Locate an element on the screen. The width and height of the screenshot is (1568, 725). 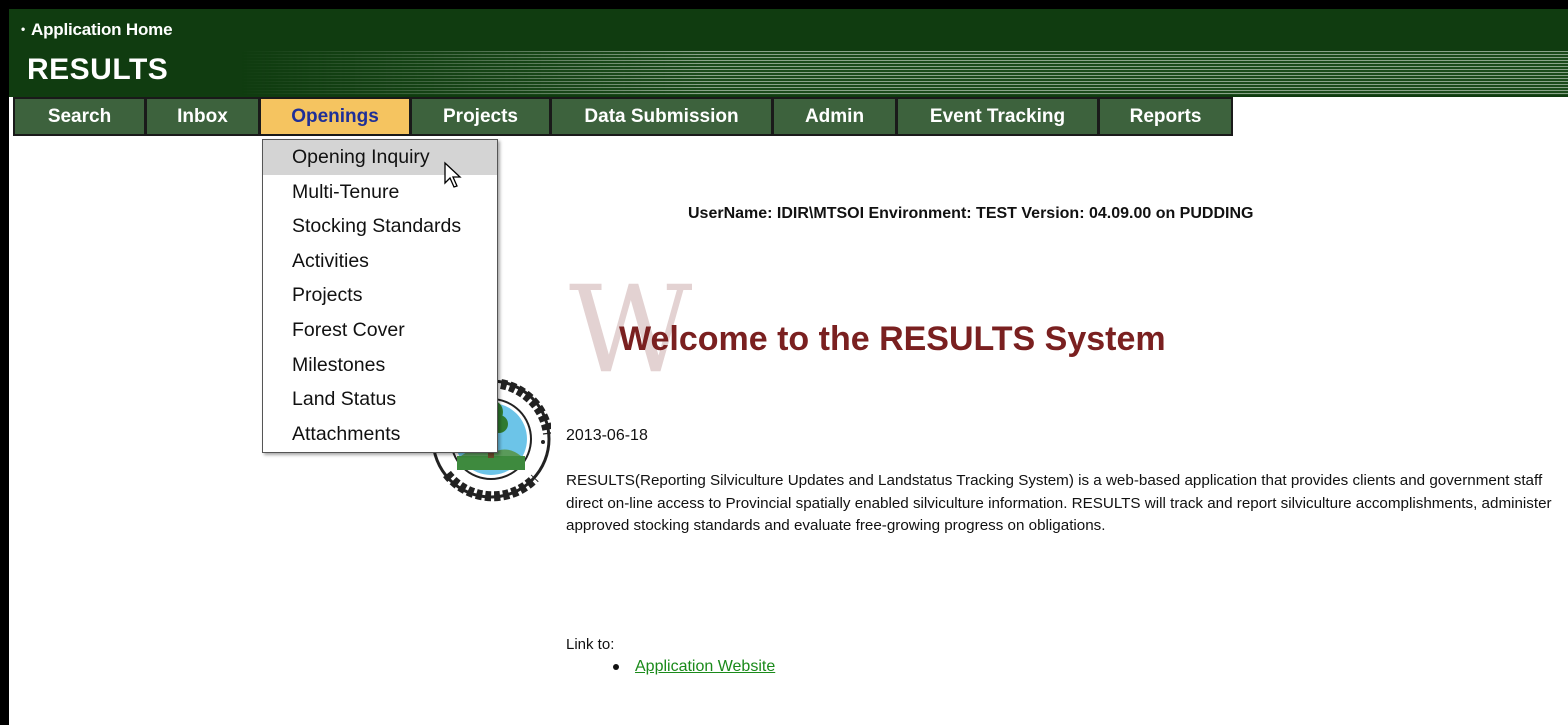
welcome-heading: Welcome to the RESULTS System is located at coordinates (892, 339).